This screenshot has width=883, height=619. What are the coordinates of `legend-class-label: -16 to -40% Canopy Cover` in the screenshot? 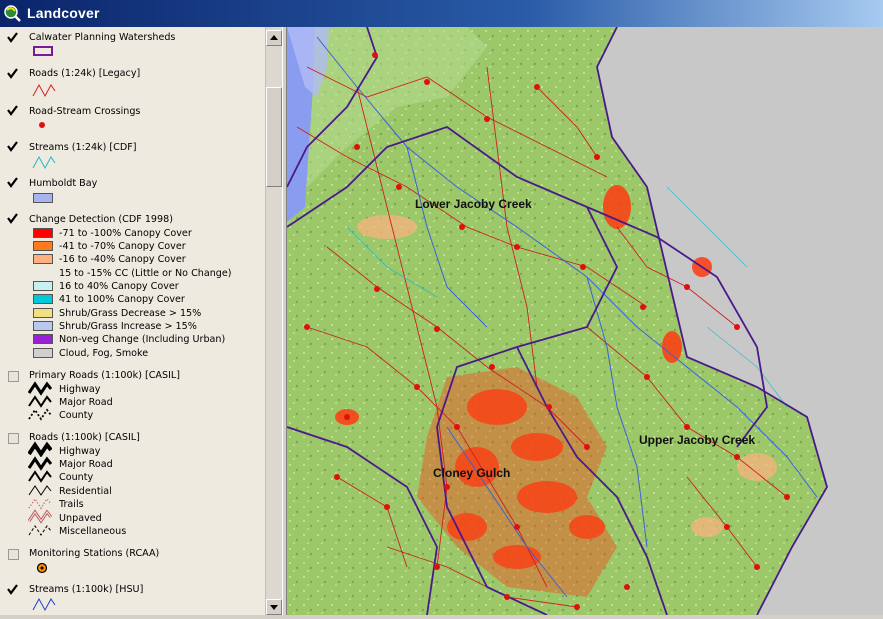 It's located at (122, 259).